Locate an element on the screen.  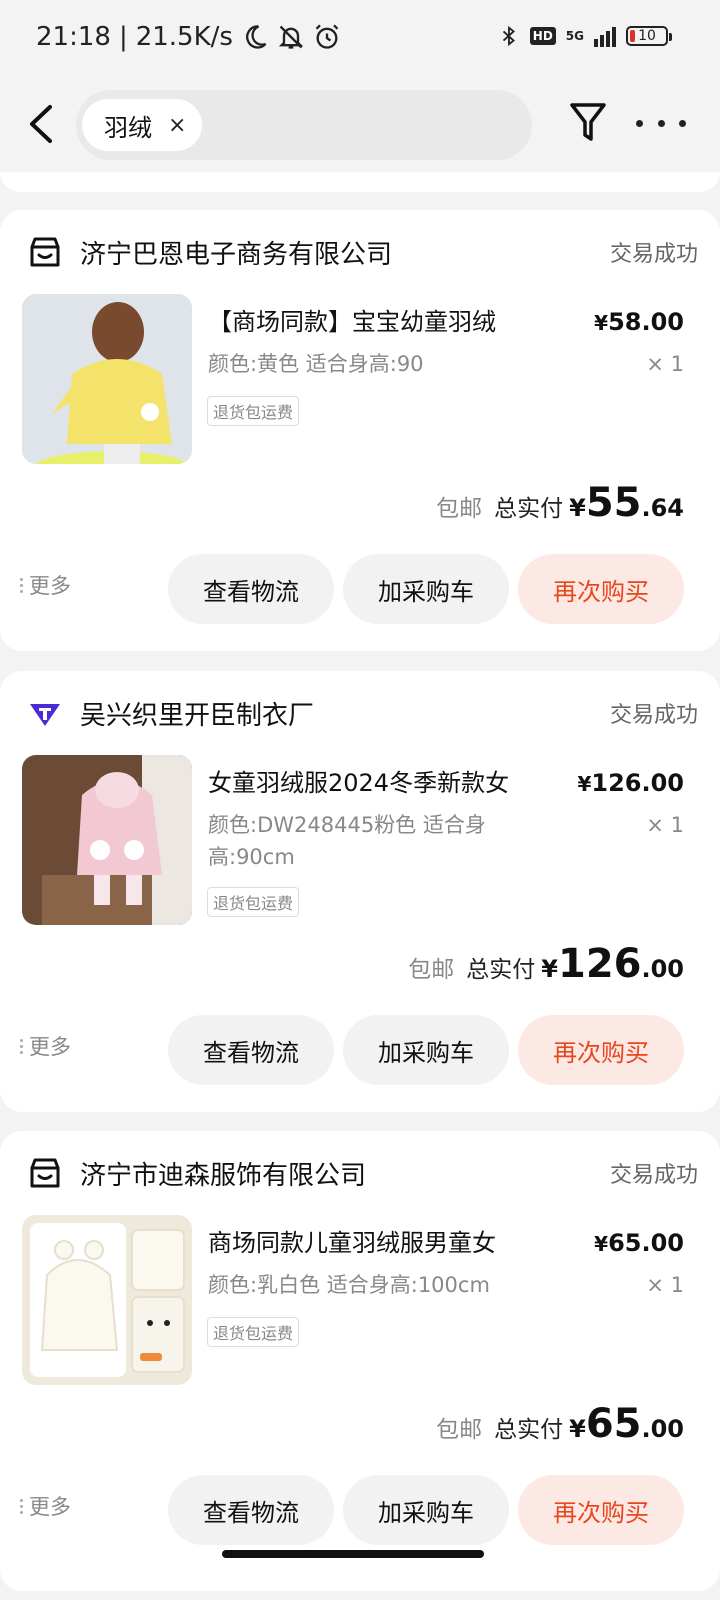
network-speed: 21.5K/s is located at coordinates (184, 37).